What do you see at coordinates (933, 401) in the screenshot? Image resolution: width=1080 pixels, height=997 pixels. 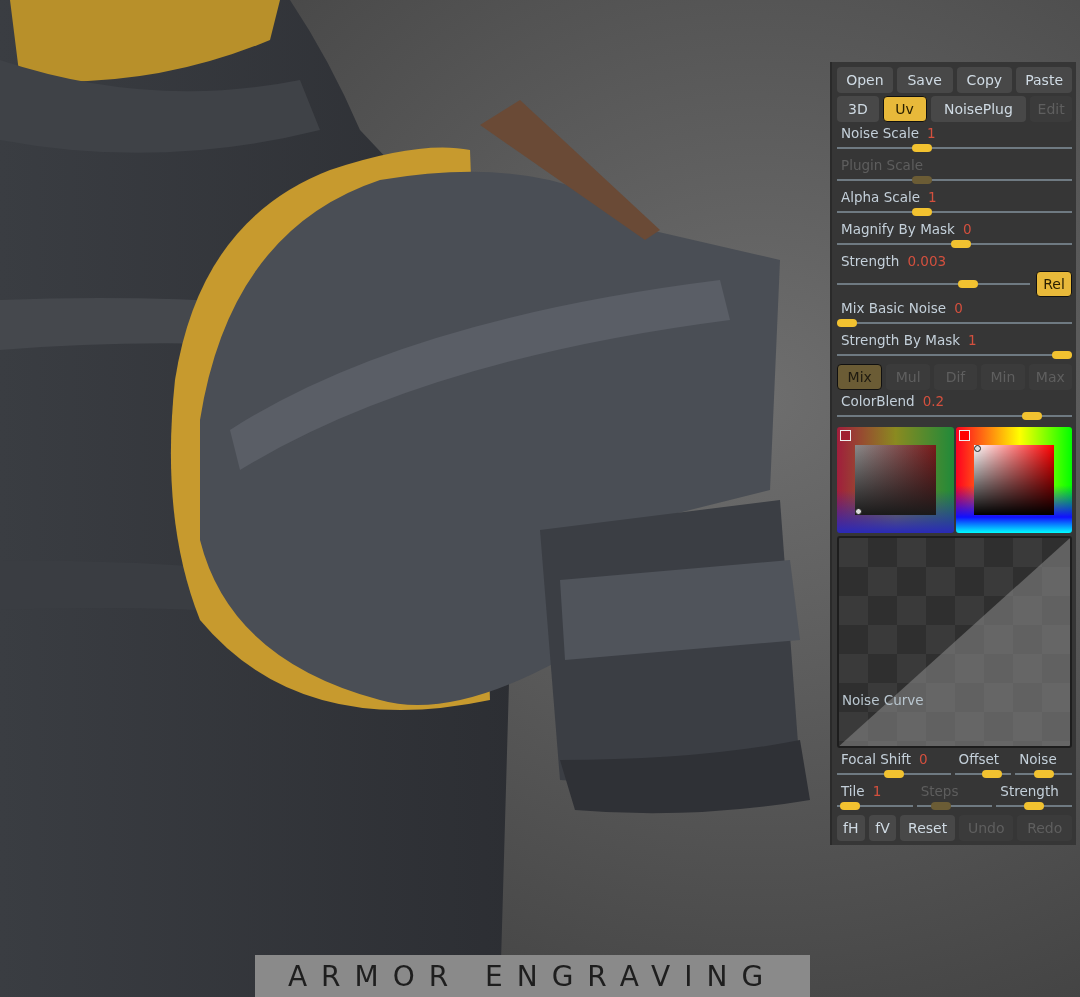 I see `slider-value: 0.2` at bounding box center [933, 401].